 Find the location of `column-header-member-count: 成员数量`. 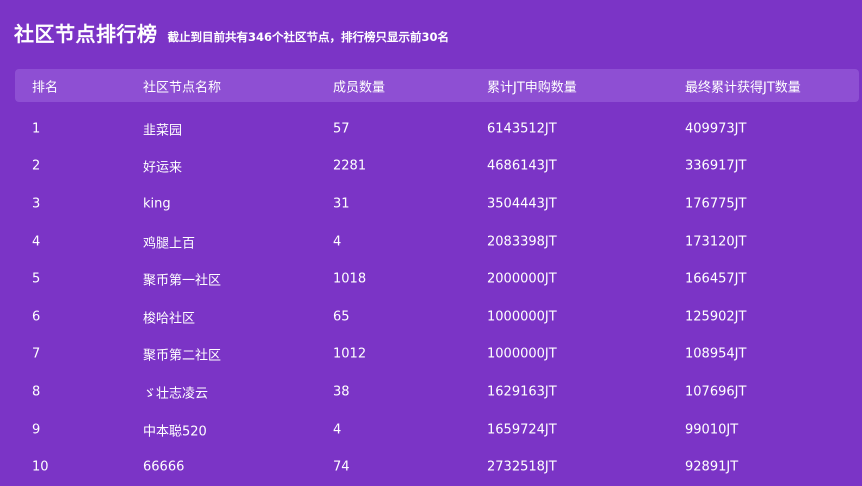

column-header-member-count: 成员数量 is located at coordinates (359, 87).